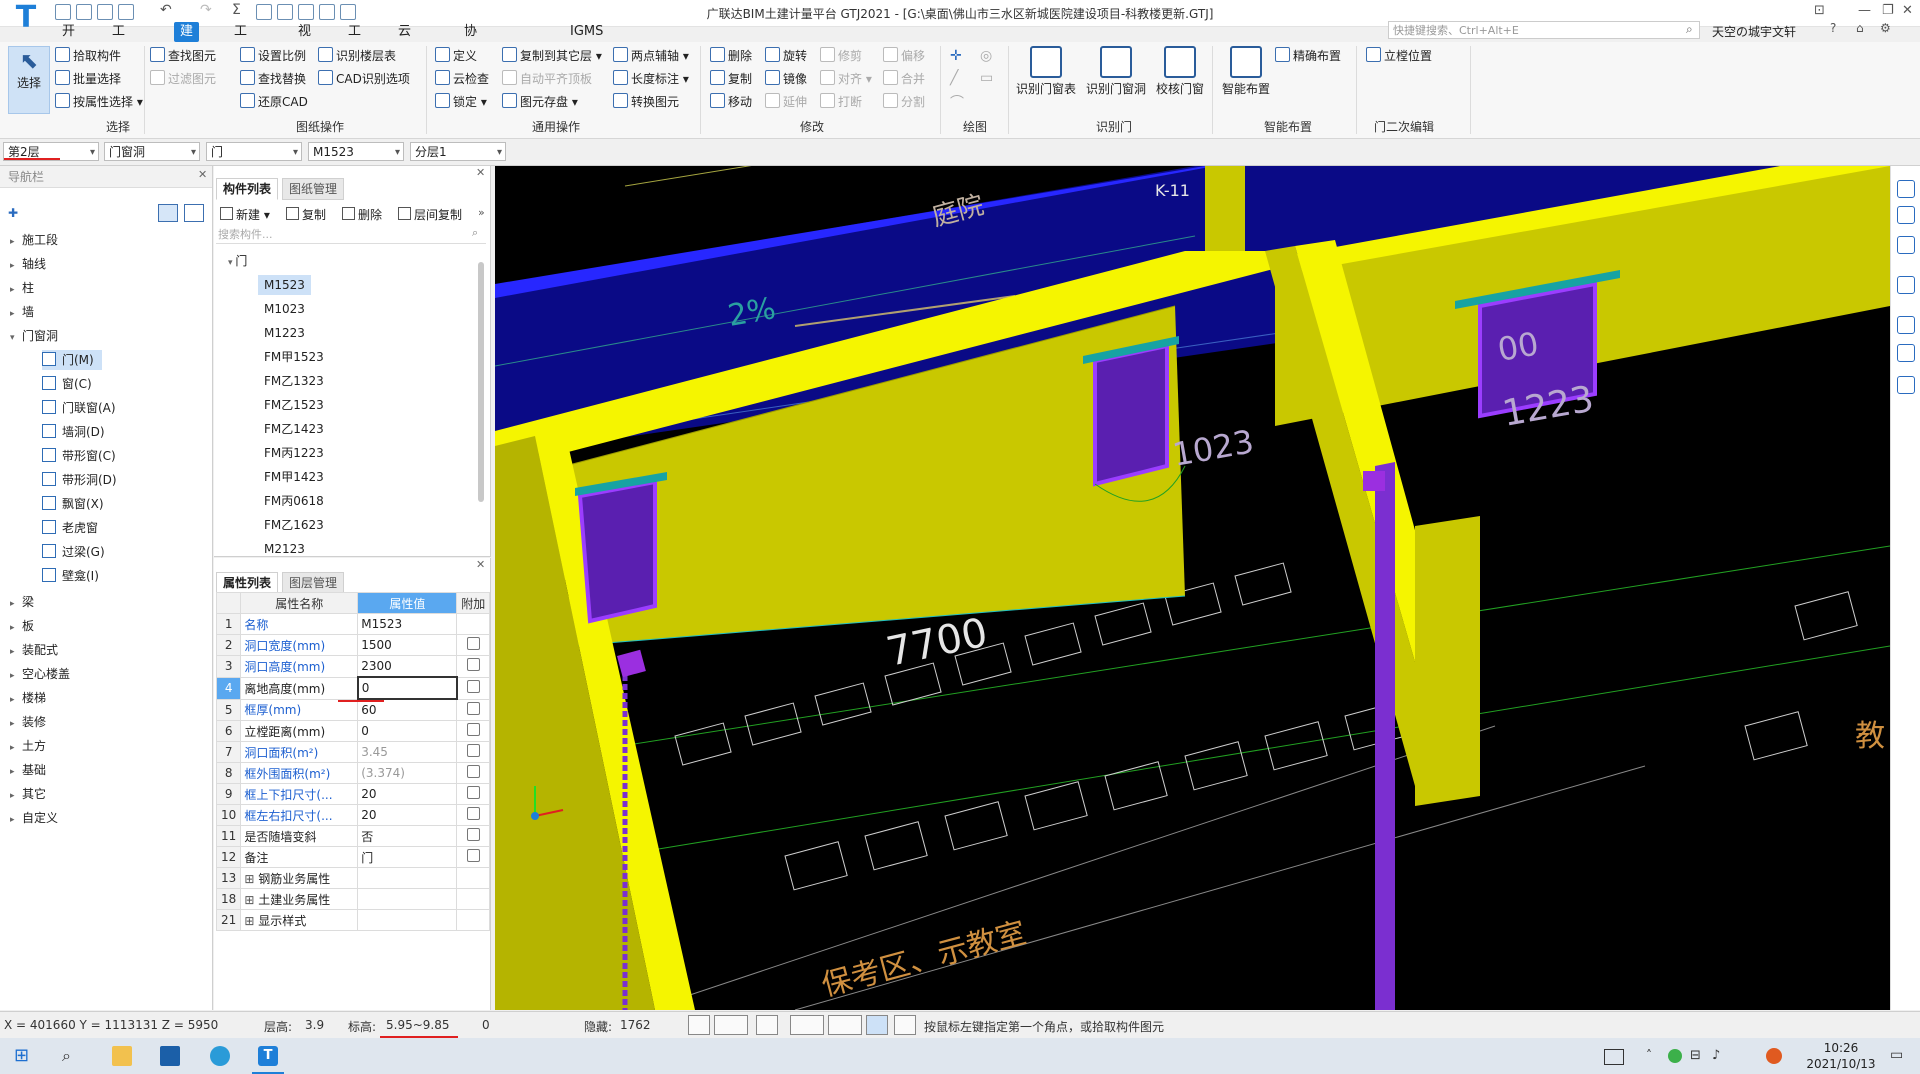  What do you see at coordinates (352, 731) in the screenshot?
I see `property-row: 6 立樘距离(mm) 0` at bounding box center [352, 731].